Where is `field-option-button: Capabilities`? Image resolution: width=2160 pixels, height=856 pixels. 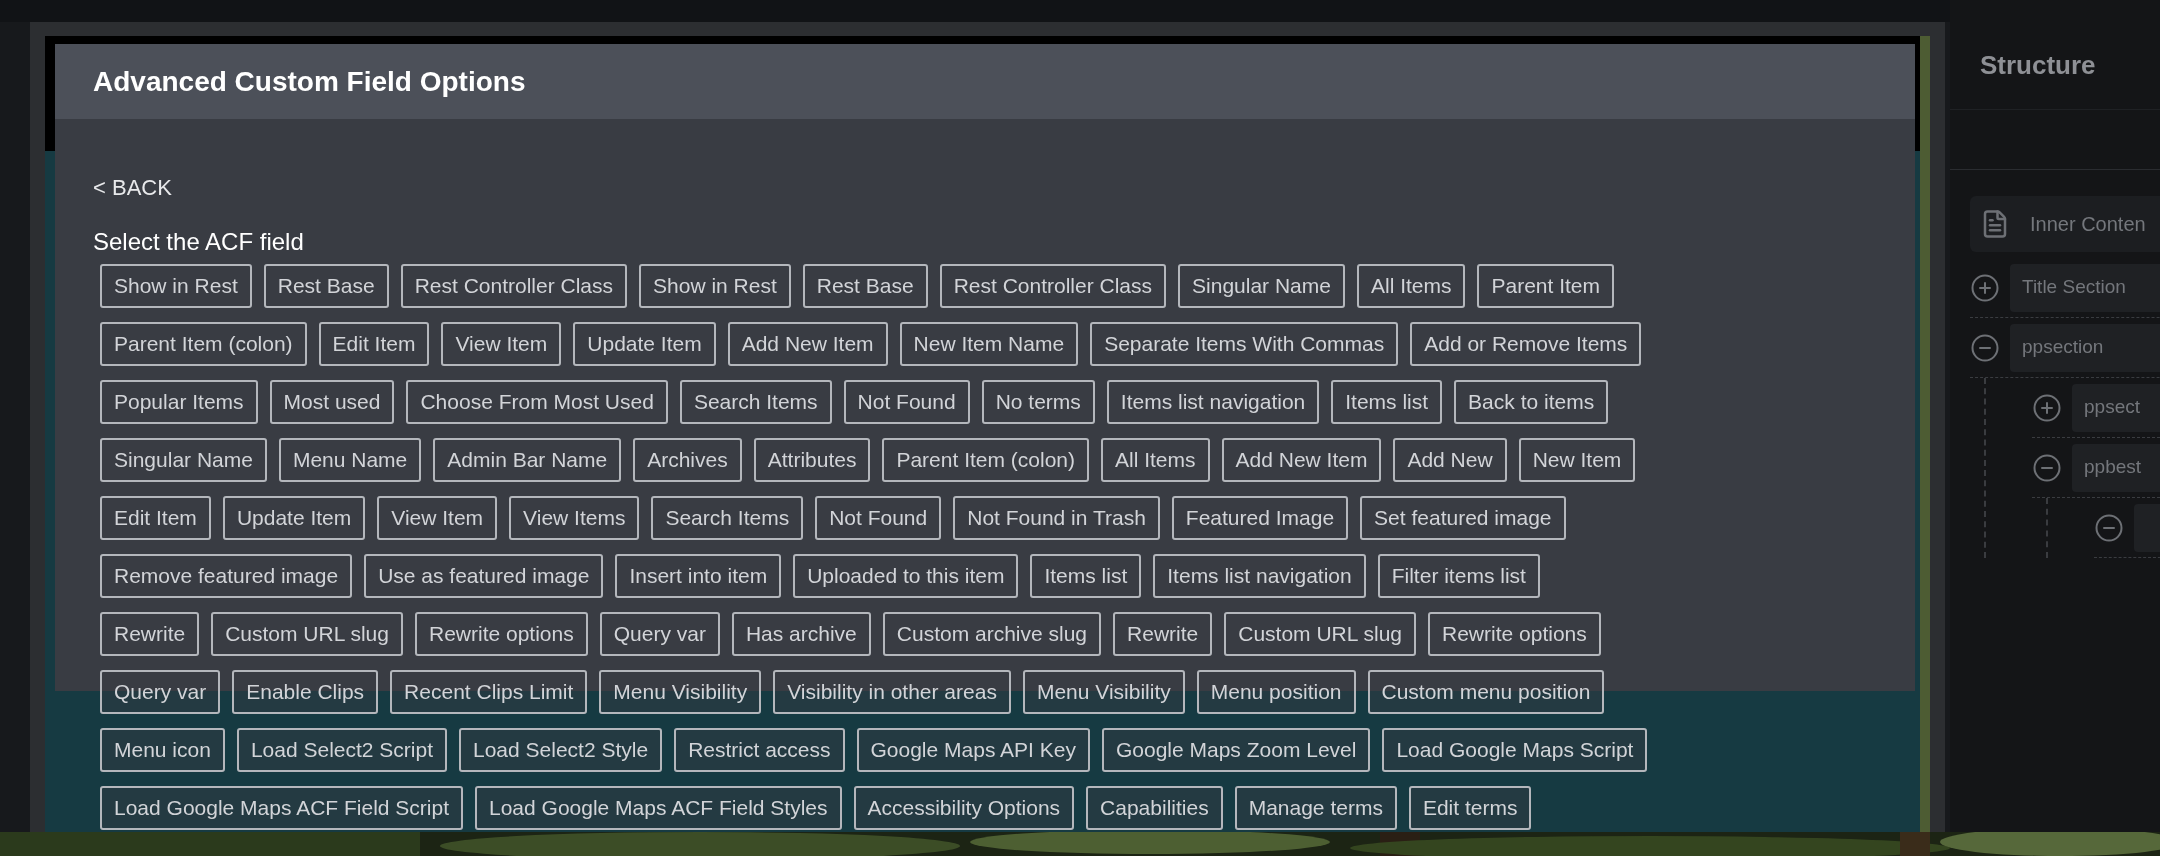 field-option-button: Capabilities is located at coordinates (1154, 808).